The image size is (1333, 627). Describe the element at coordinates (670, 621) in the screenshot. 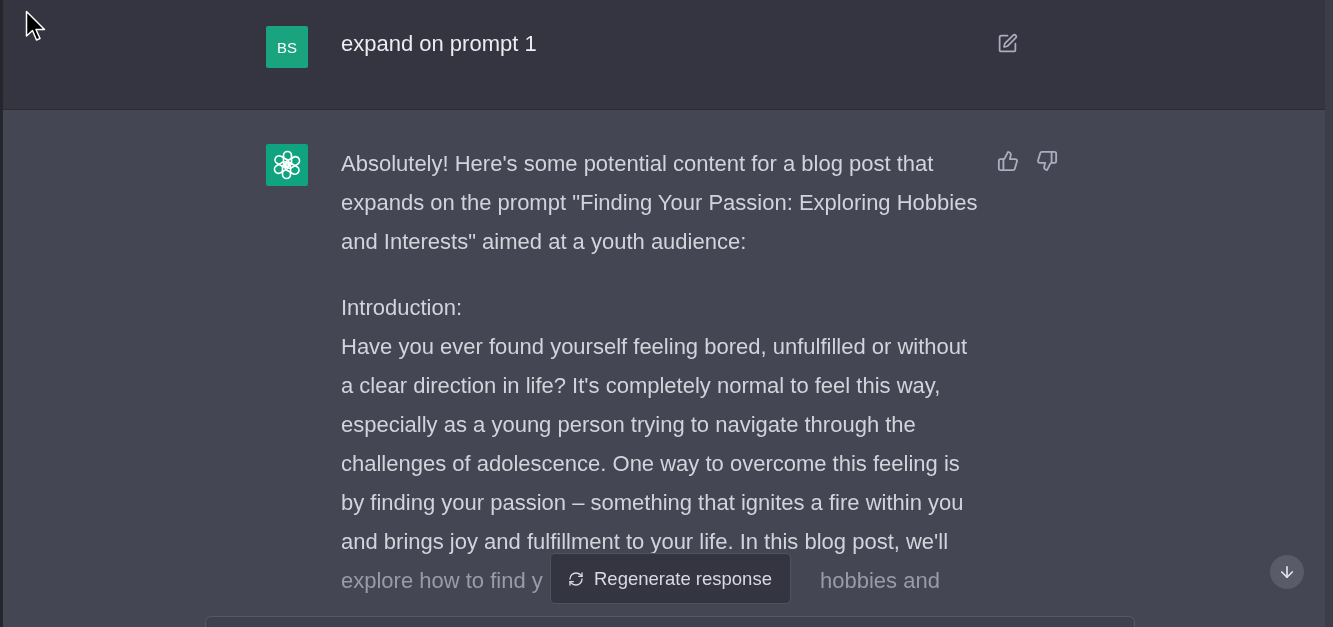

I see `message-input-field` at that location.